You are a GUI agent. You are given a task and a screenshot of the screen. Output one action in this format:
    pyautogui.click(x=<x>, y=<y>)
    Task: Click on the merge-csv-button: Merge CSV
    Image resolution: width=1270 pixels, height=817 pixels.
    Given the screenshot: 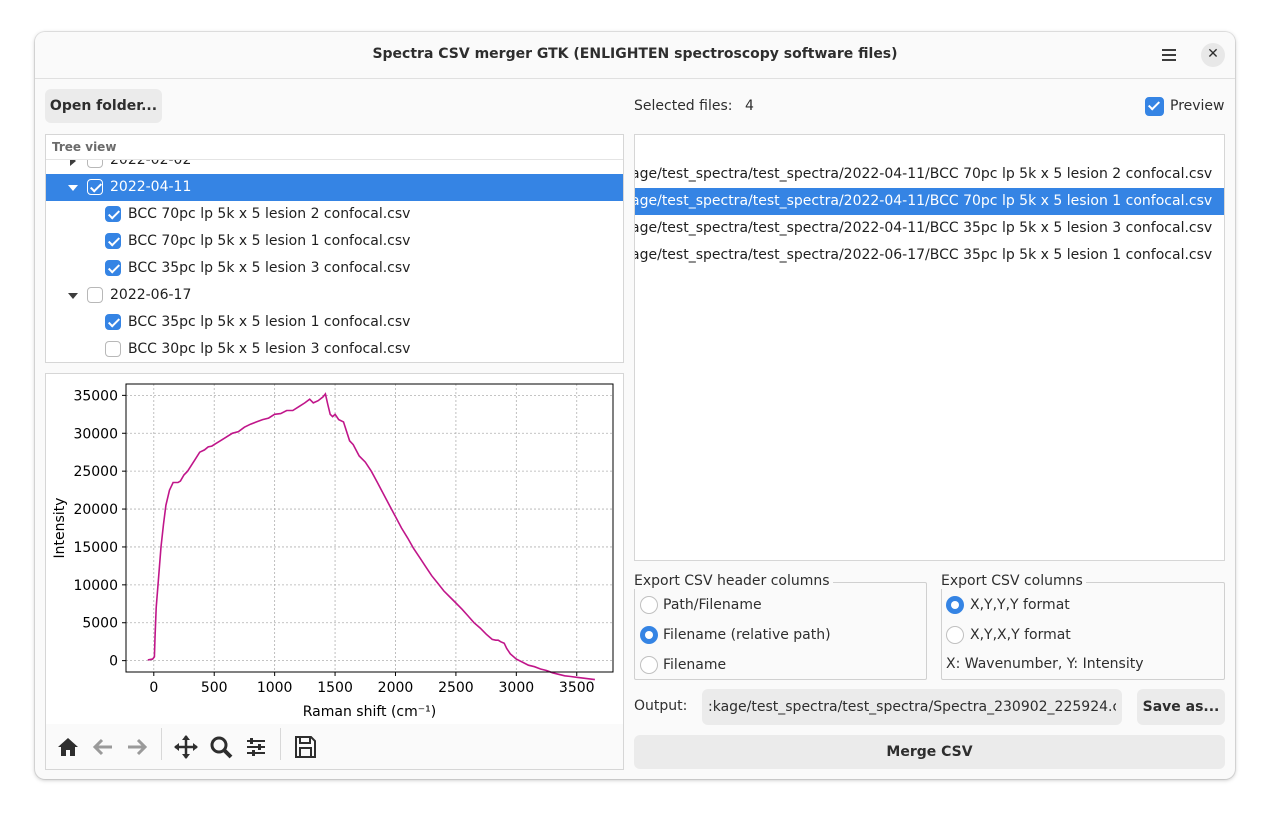 What is the action you would take?
    pyautogui.click(x=929, y=752)
    